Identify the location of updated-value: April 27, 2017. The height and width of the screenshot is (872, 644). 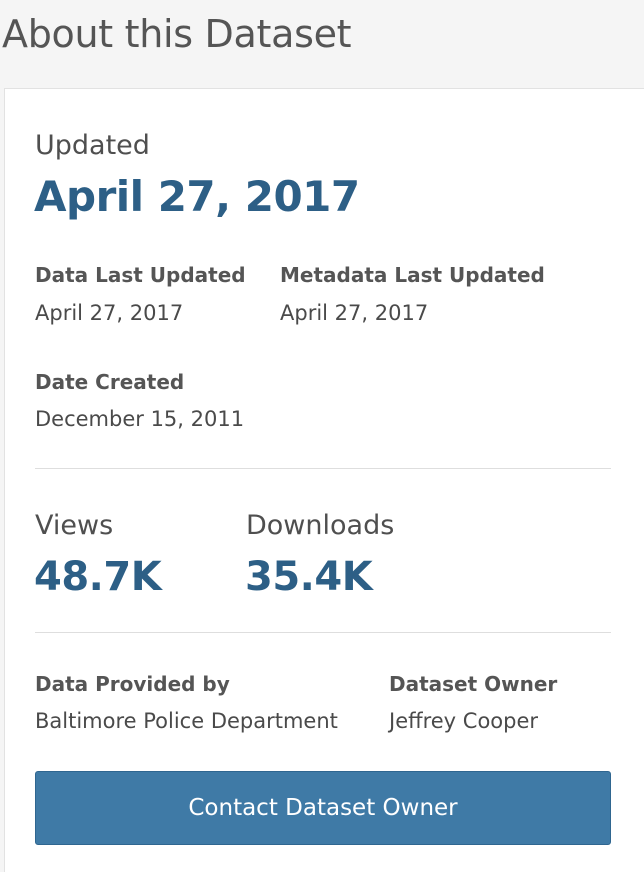
(197, 196).